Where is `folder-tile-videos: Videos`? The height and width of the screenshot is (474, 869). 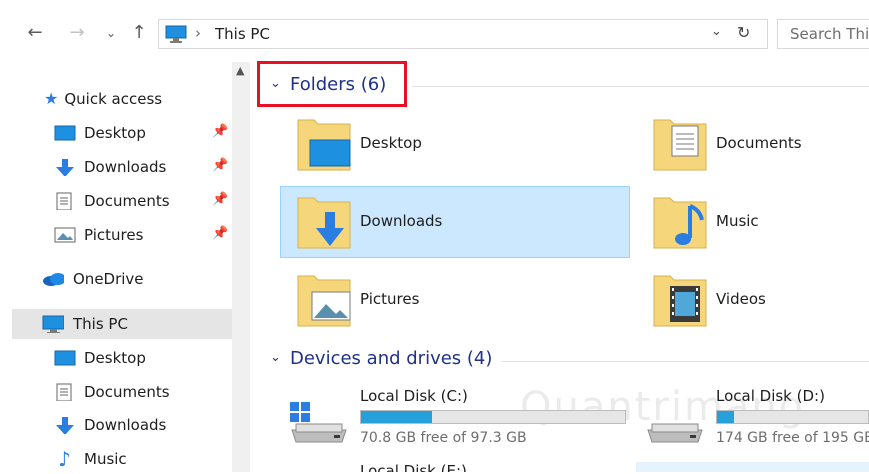
folder-tile-videos: Videos is located at coordinates (760, 300).